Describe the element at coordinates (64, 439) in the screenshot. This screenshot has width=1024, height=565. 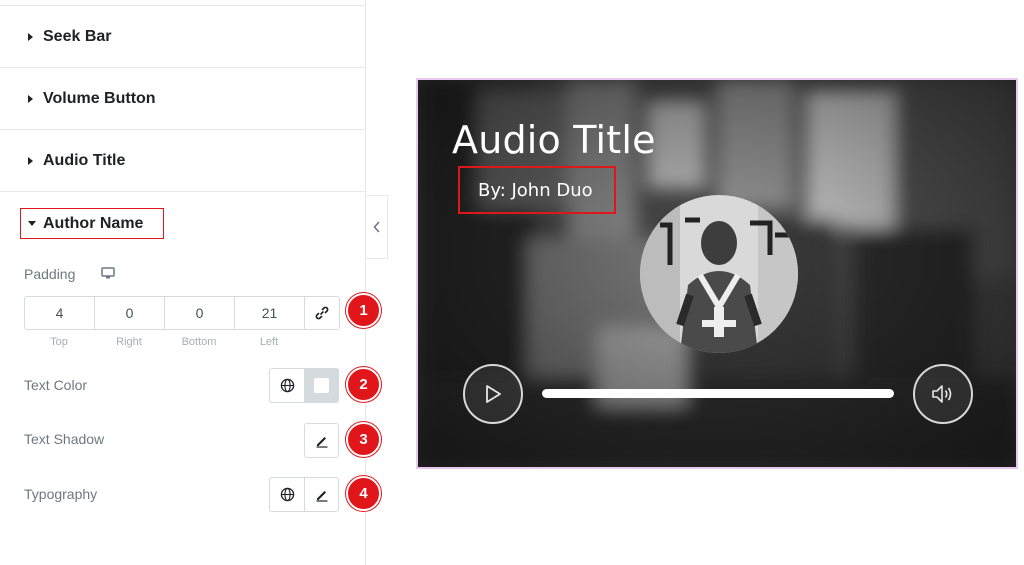
I see `text-shadow-label: Text Shadow` at that location.